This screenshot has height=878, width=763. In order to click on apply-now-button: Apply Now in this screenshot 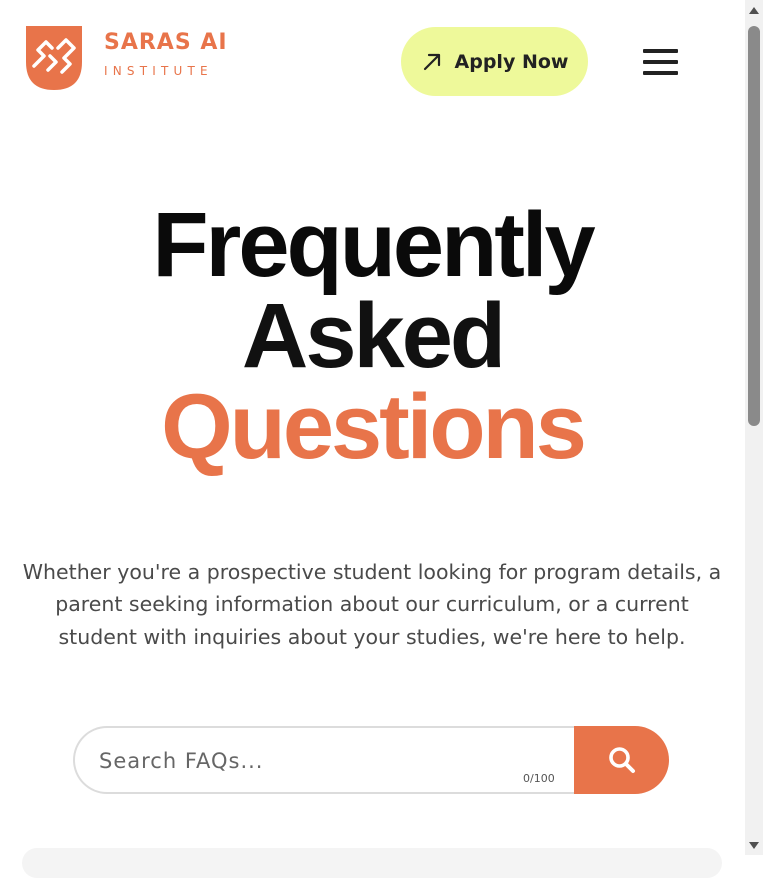, I will do `click(494, 61)`.